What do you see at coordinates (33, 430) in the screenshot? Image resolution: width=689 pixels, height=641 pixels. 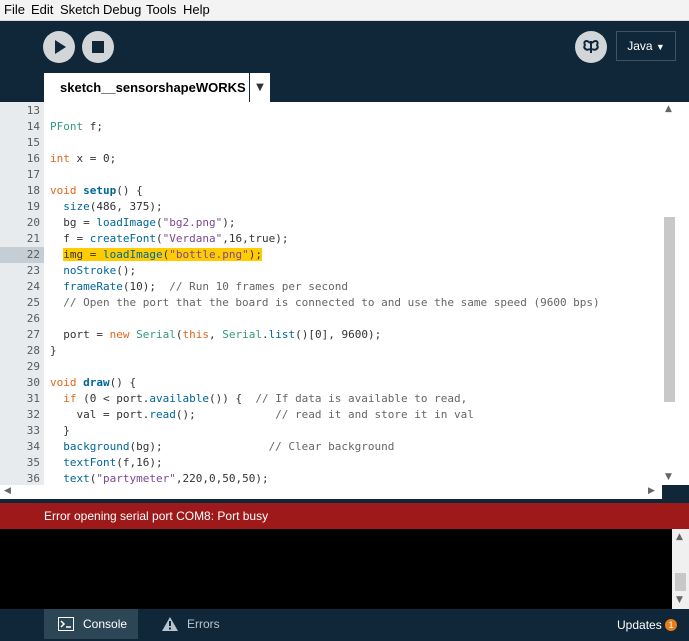 I see `line-number: 33` at bounding box center [33, 430].